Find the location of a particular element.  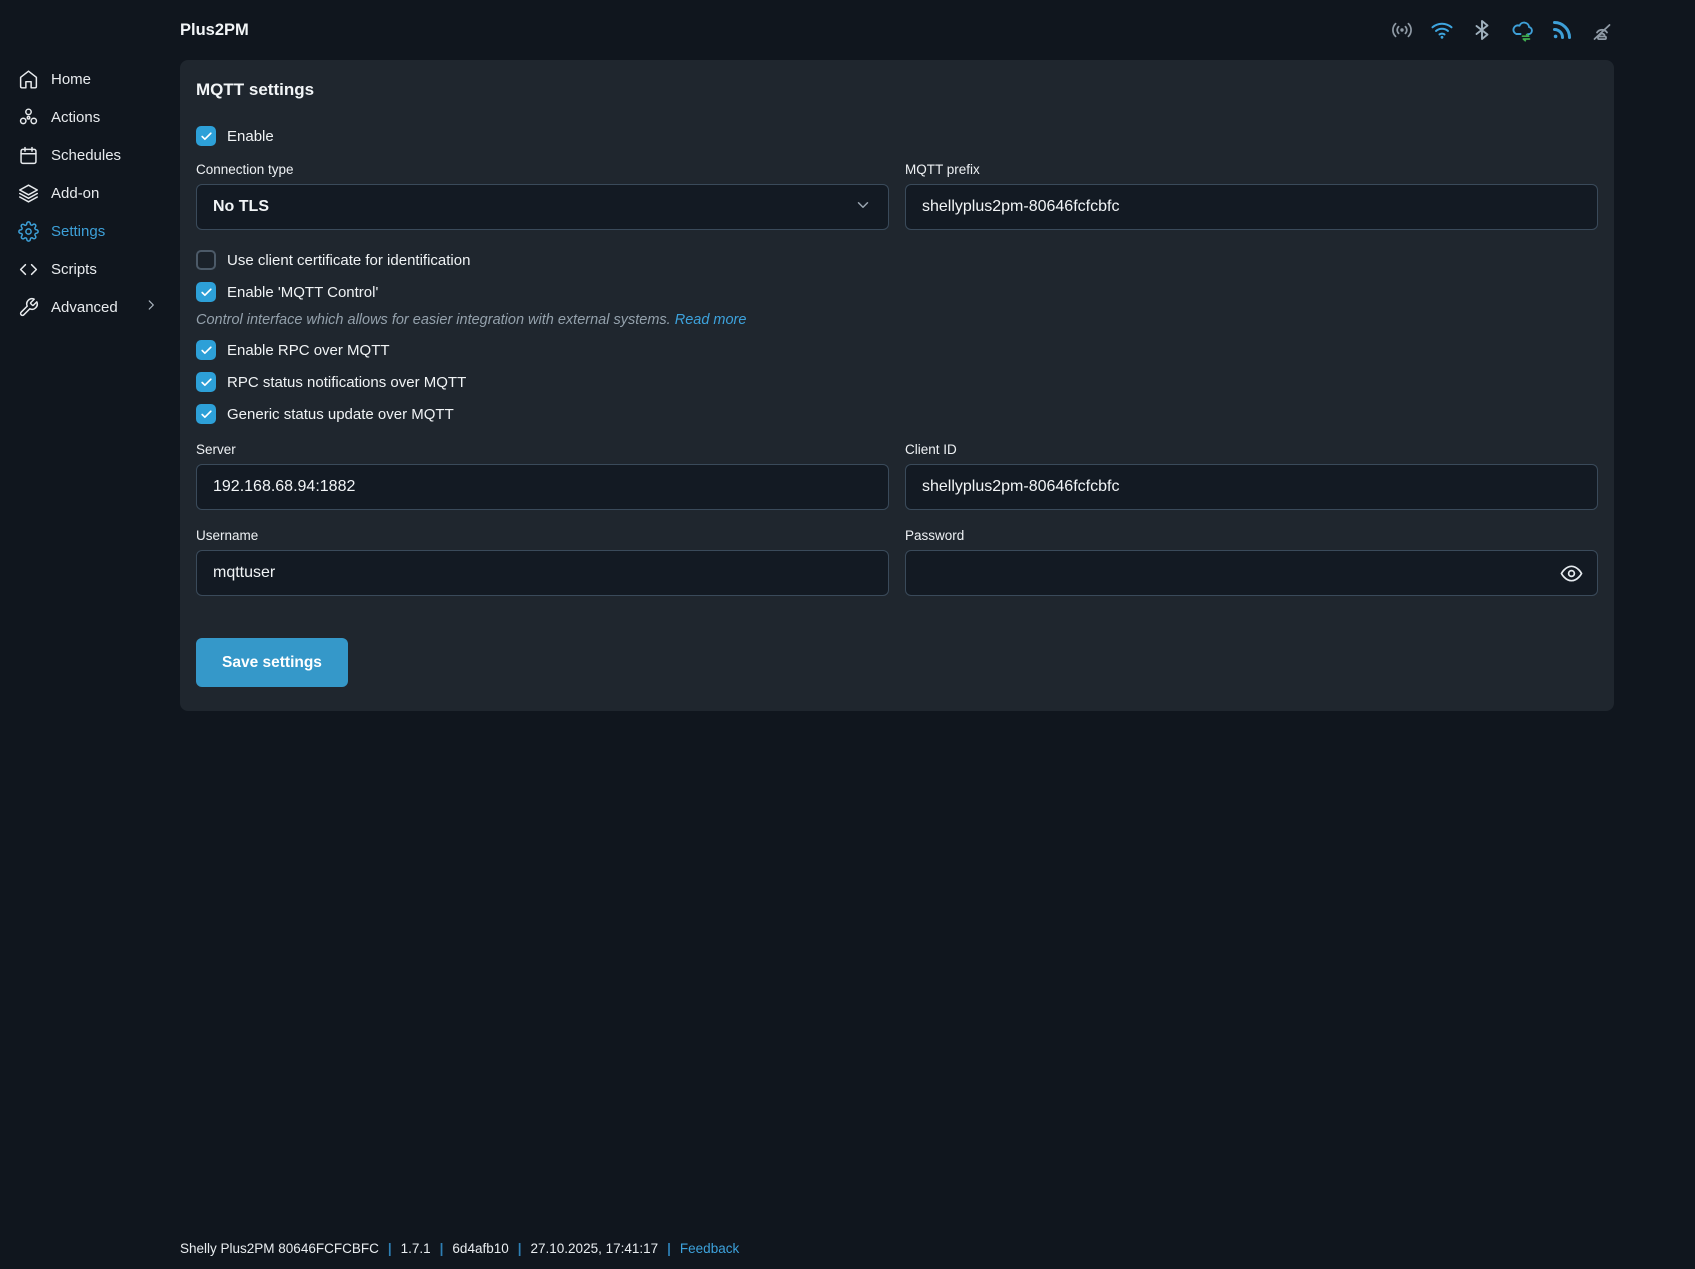

sidebar-item-addon: Add-on is located at coordinates (83, 193).